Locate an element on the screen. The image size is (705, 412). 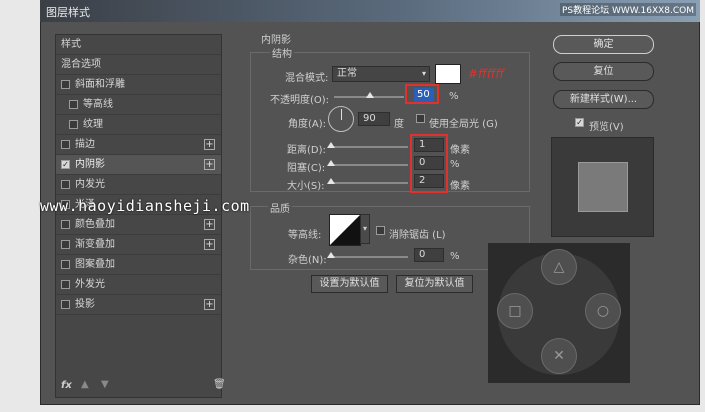
size-slider-knob is located at coordinates (331, 181).